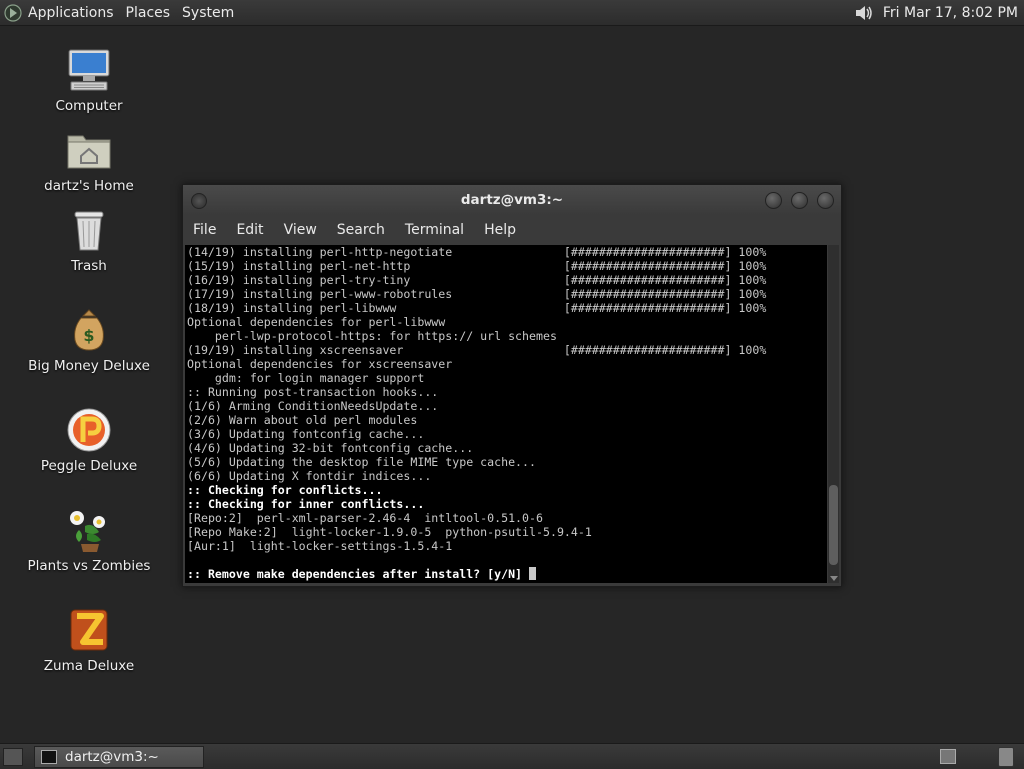  I want to click on trash-applet-icon, so click(1006, 757).